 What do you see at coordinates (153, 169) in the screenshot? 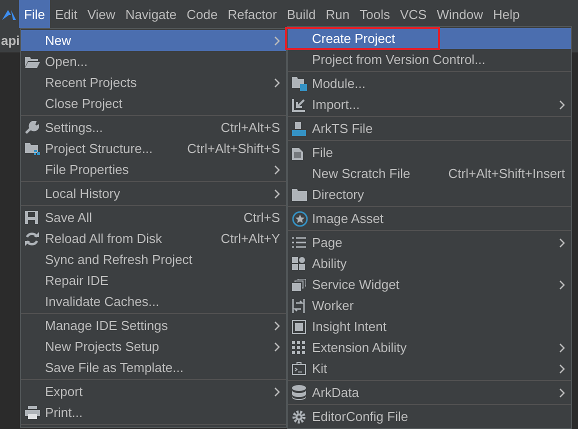
I see `menu-item: File Properties` at bounding box center [153, 169].